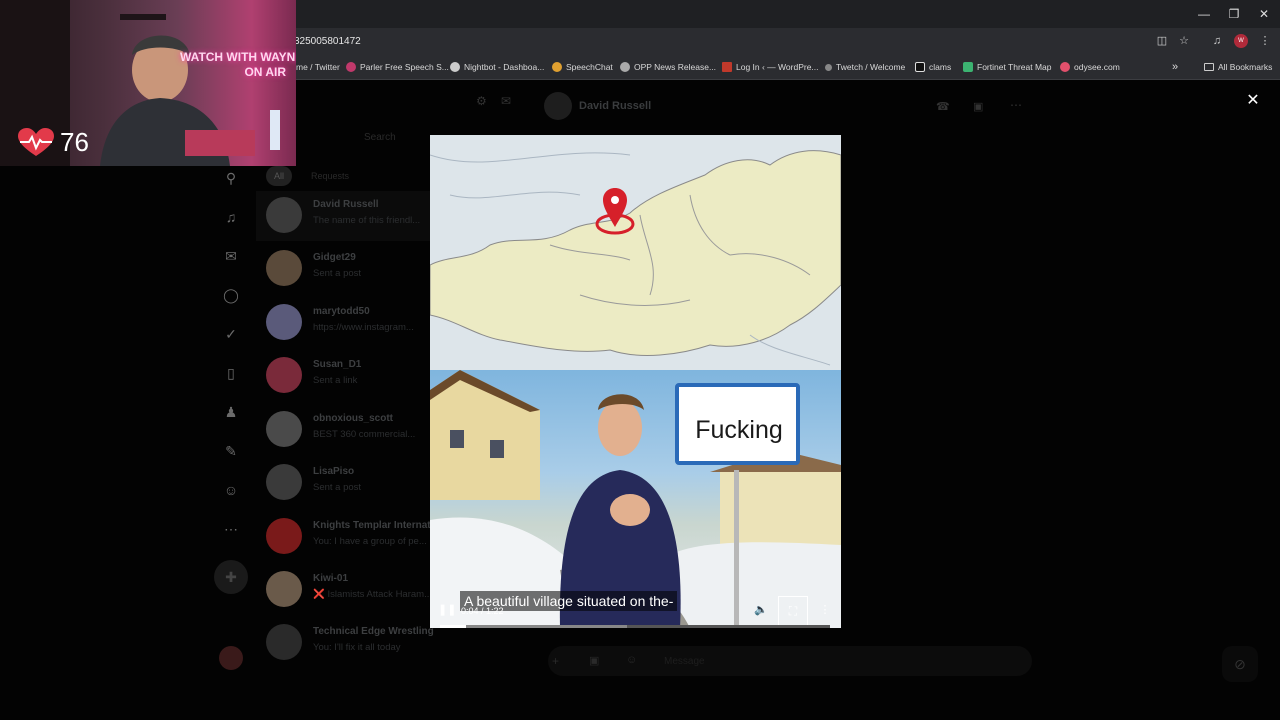 The image size is (1280, 720). What do you see at coordinates (1253, 101) in the screenshot?
I see `close-media-viewer-button: ✕` at bounding box center [1253, 101].